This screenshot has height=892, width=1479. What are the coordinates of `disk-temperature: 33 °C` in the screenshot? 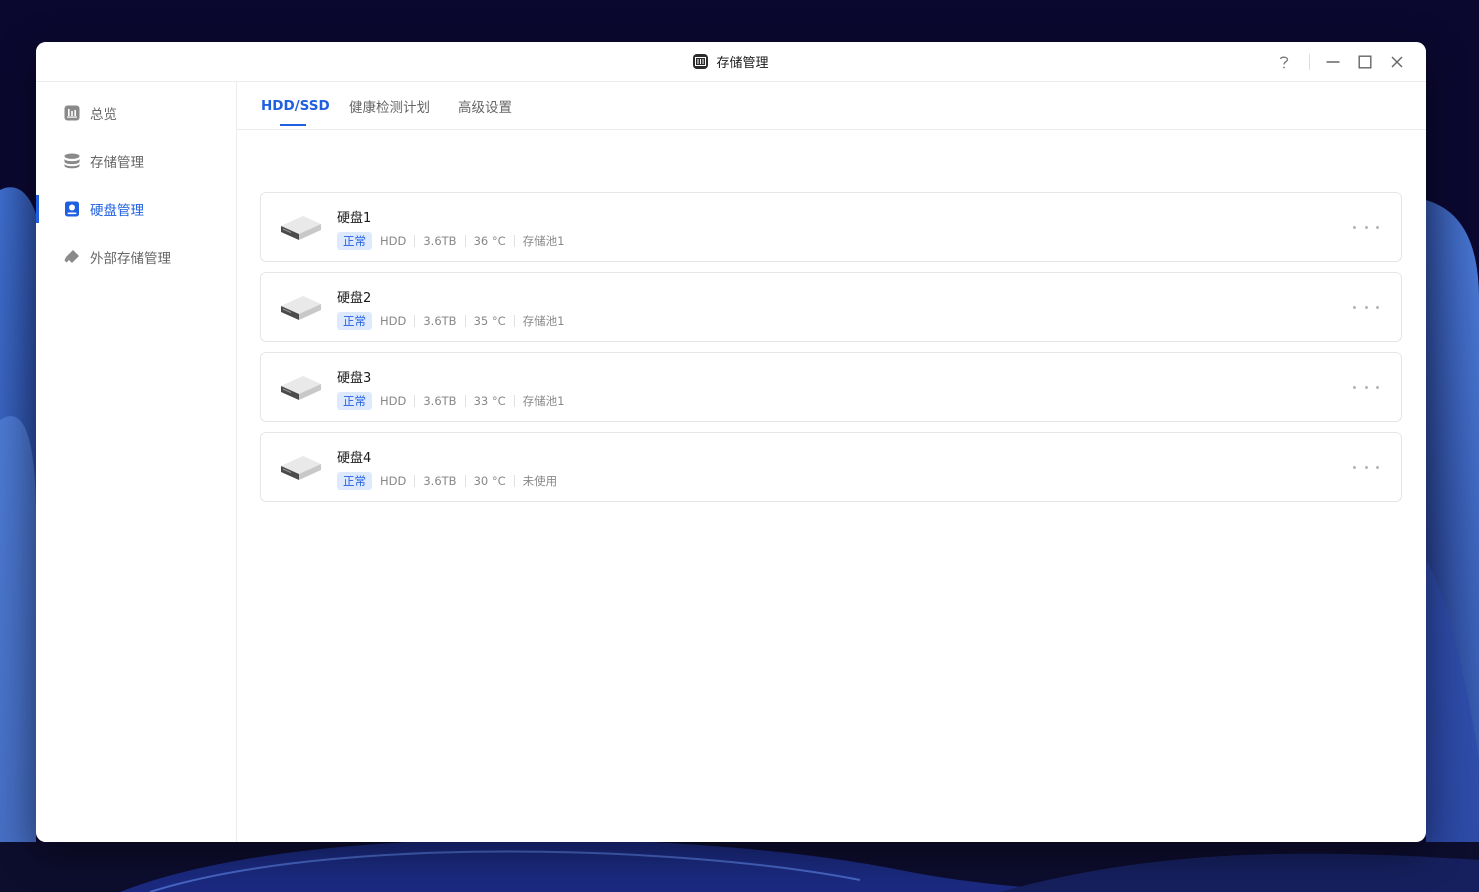 It's located at (489, 401).